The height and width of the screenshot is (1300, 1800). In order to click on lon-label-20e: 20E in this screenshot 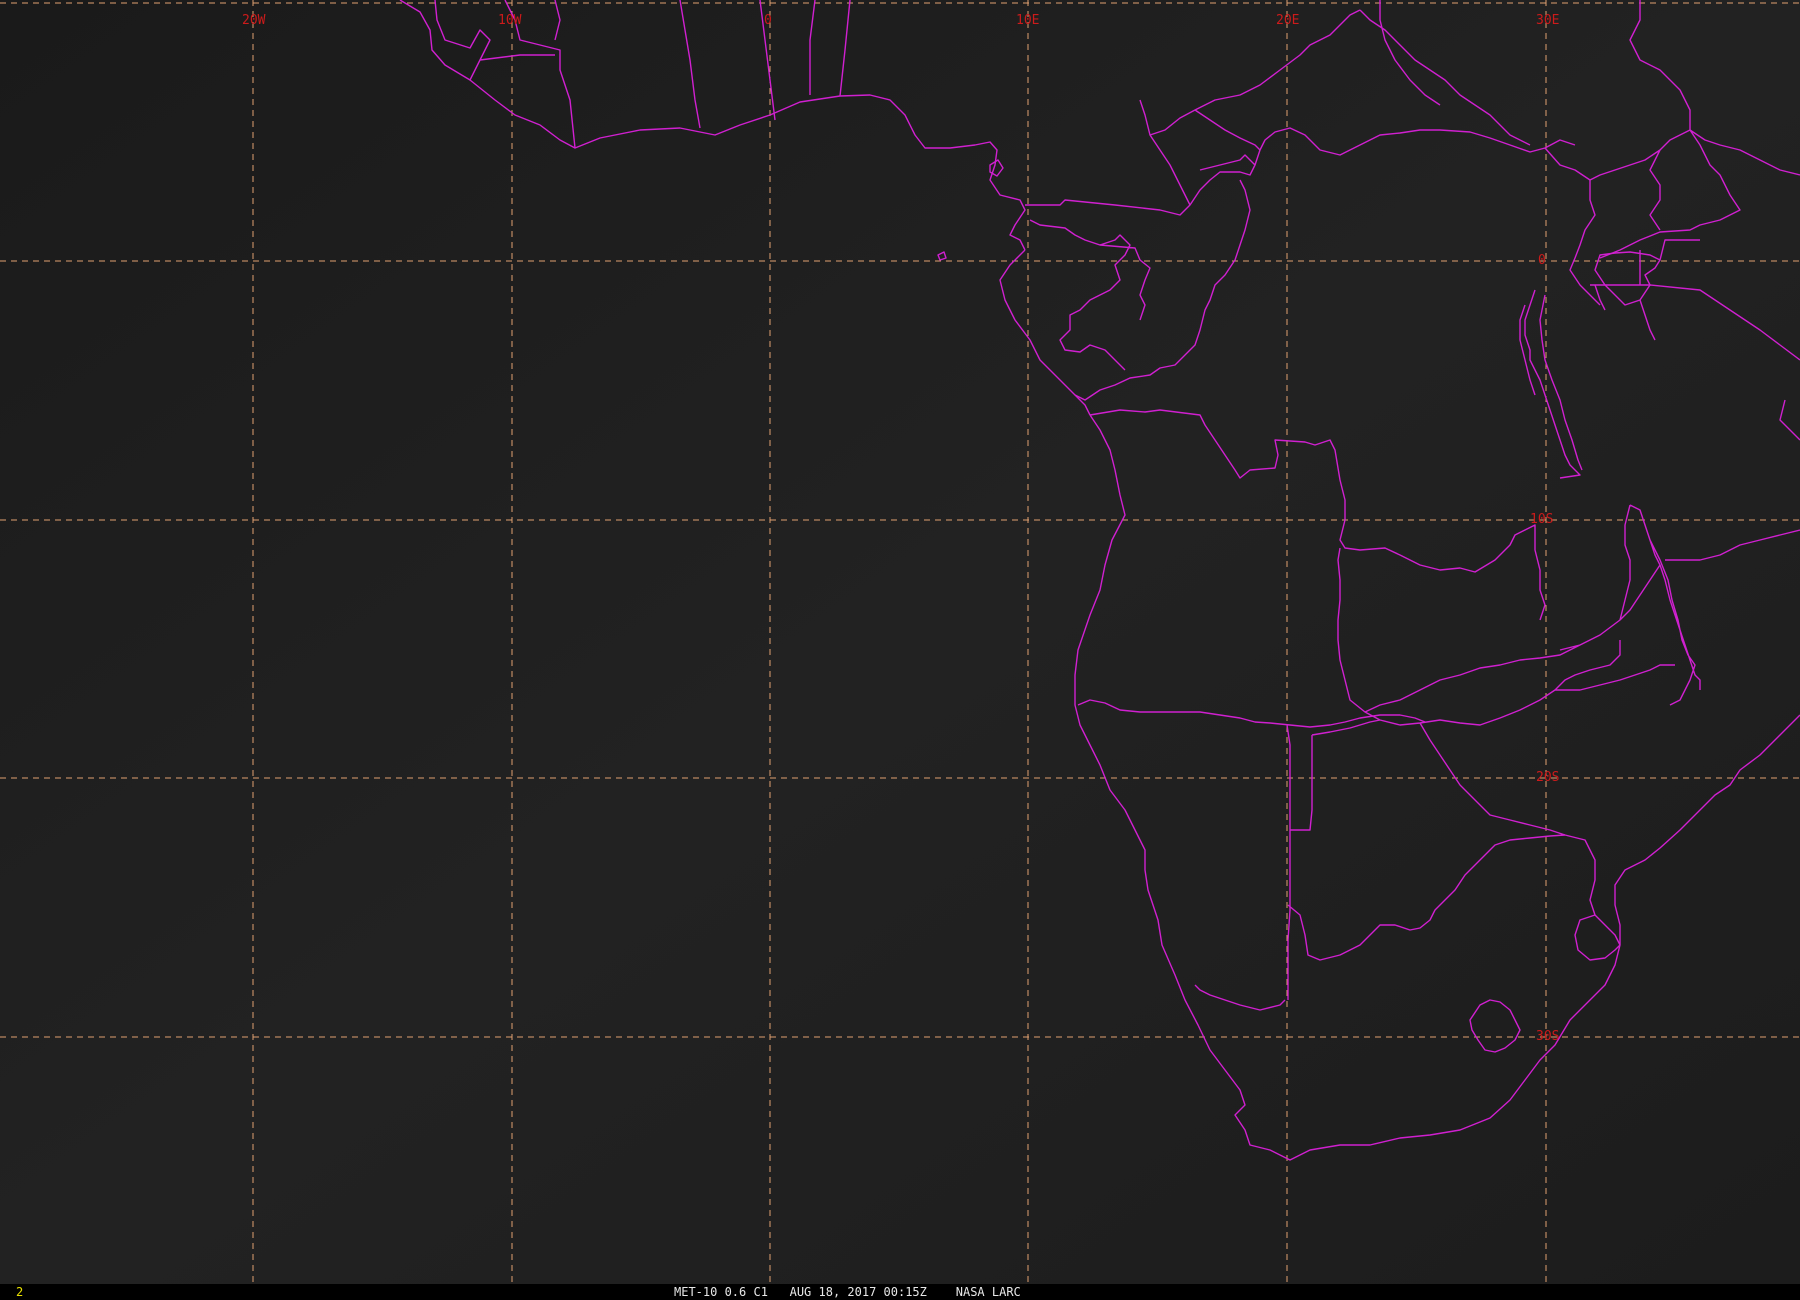, I will do `click(1287, 20)`.